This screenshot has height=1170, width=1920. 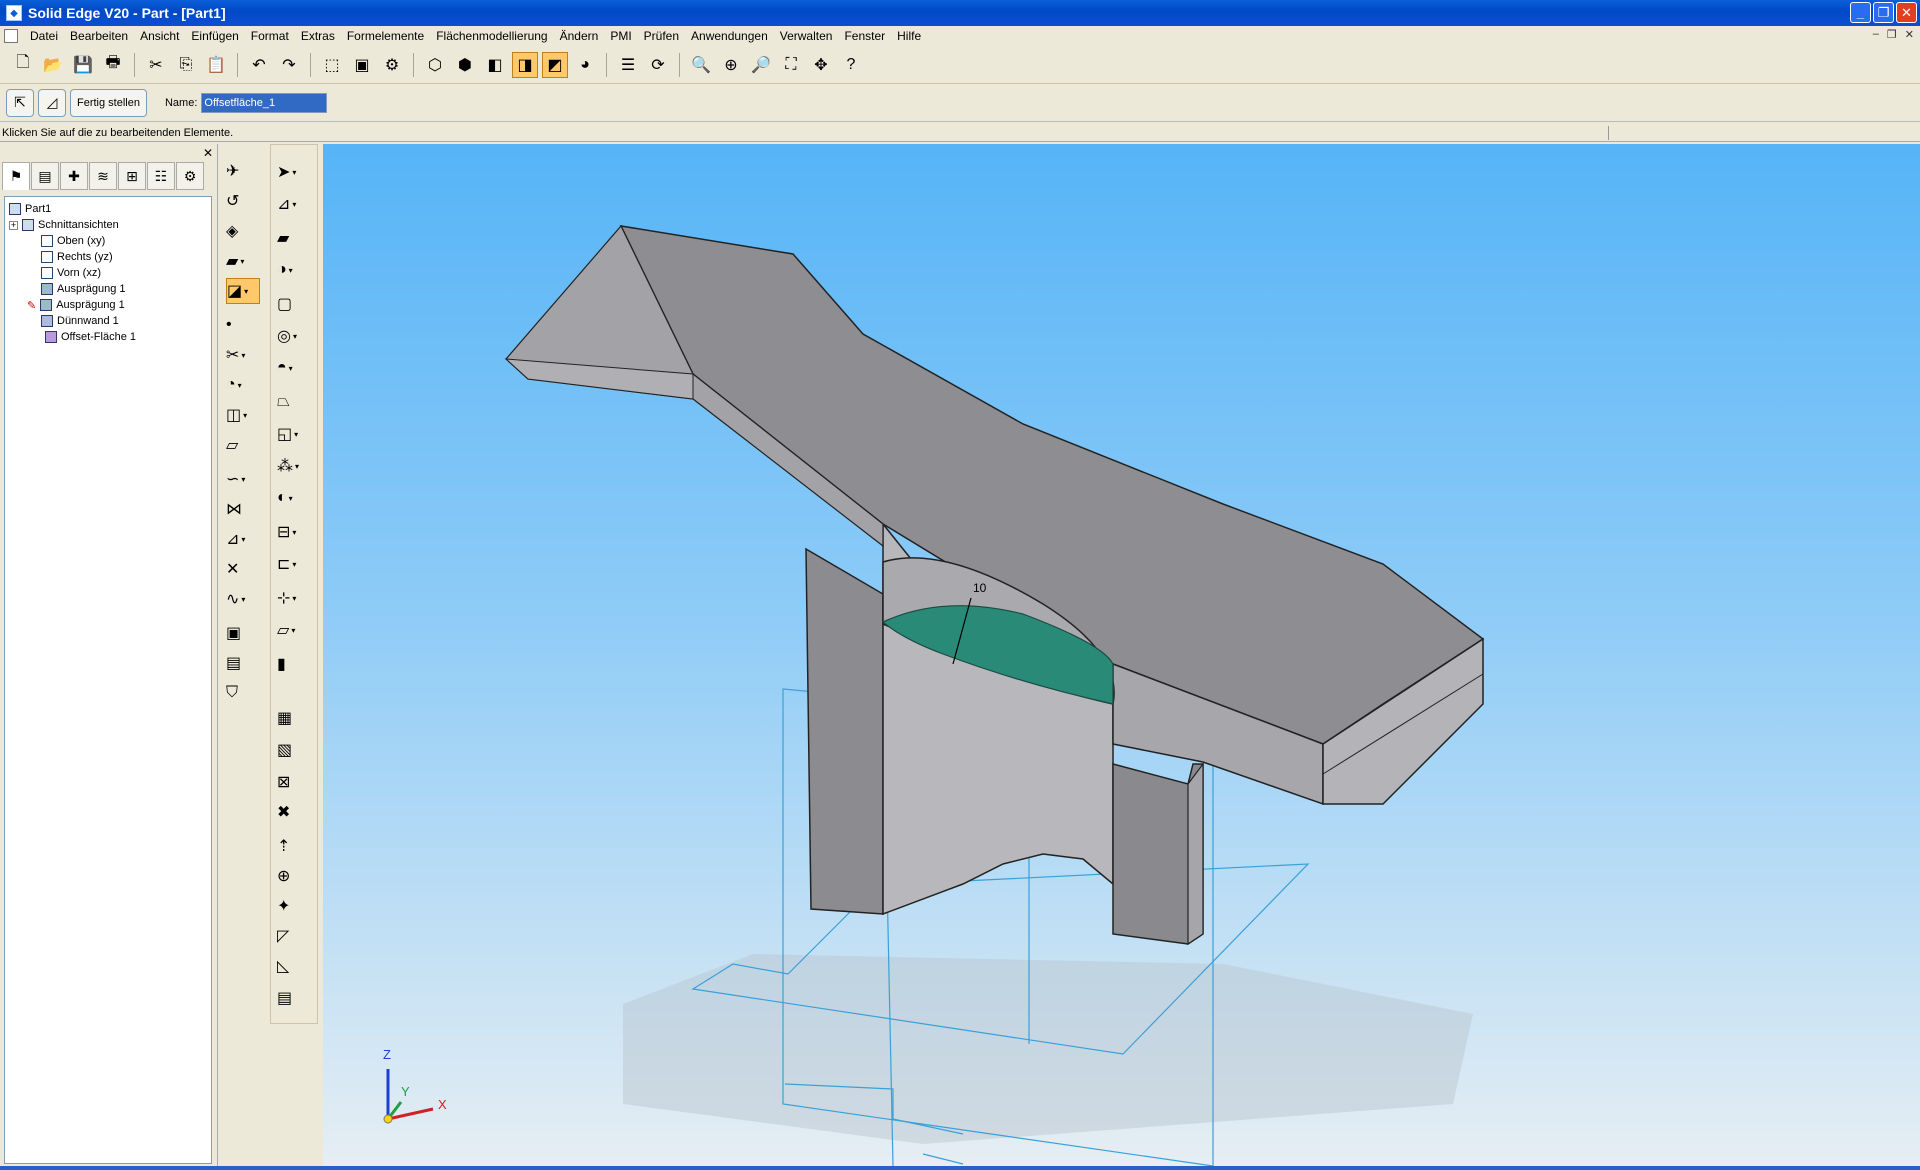 What do you see at coordinates (294, 434) in the screenshot?
I see `thin-wall-icon: ◱ ▾` at bounding box center [294, 434].